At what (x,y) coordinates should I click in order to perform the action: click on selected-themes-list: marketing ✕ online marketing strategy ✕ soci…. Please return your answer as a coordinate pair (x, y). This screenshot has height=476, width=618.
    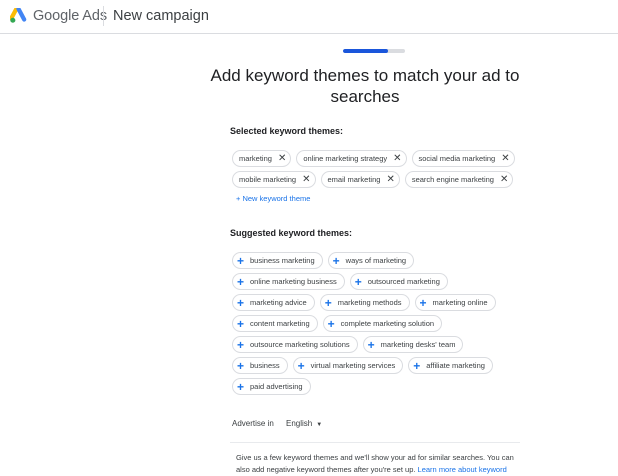
    Looking at the image, I should click on (373, 171).